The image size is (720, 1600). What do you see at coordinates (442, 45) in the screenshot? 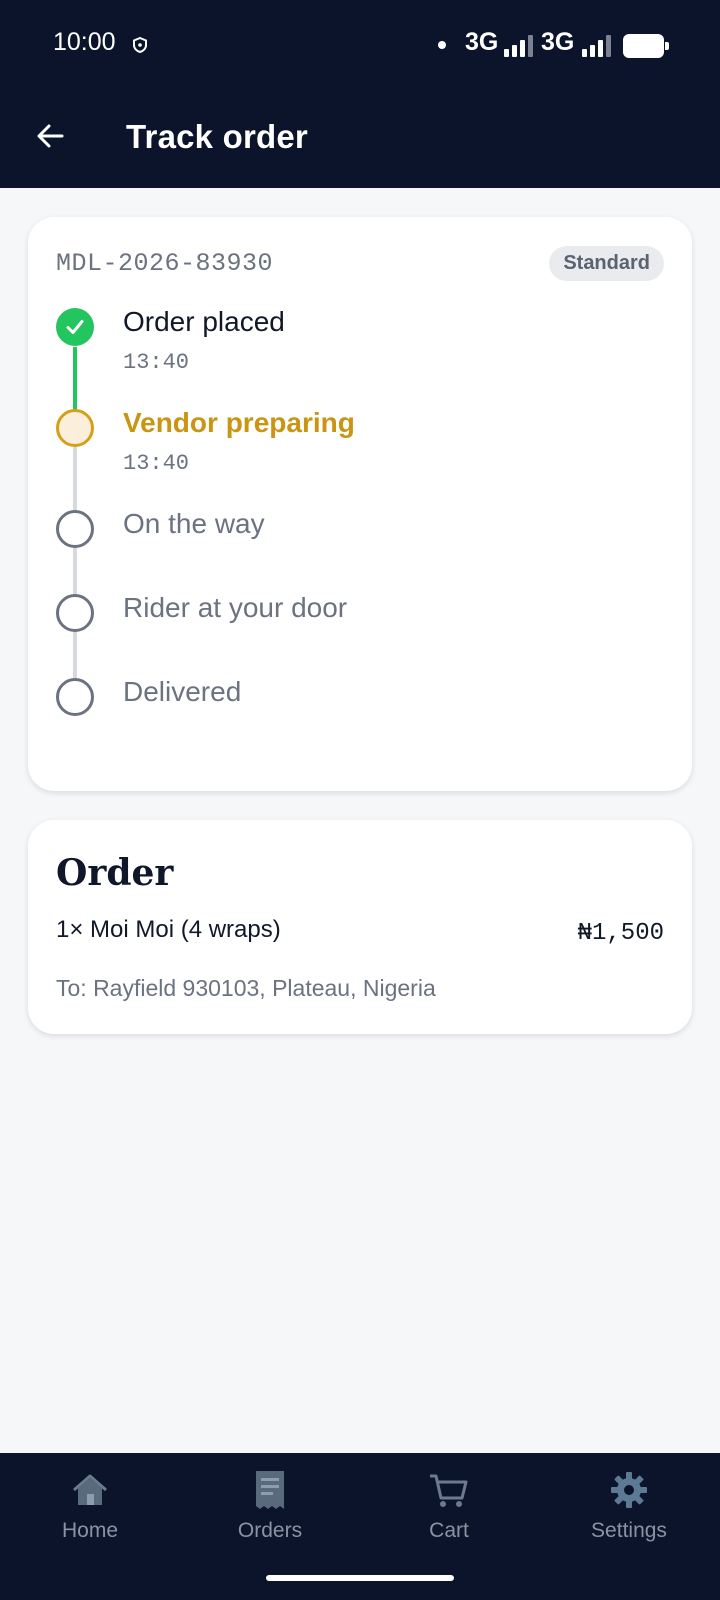
I see `notification-dot-icon` at bounding box center [442, 45].